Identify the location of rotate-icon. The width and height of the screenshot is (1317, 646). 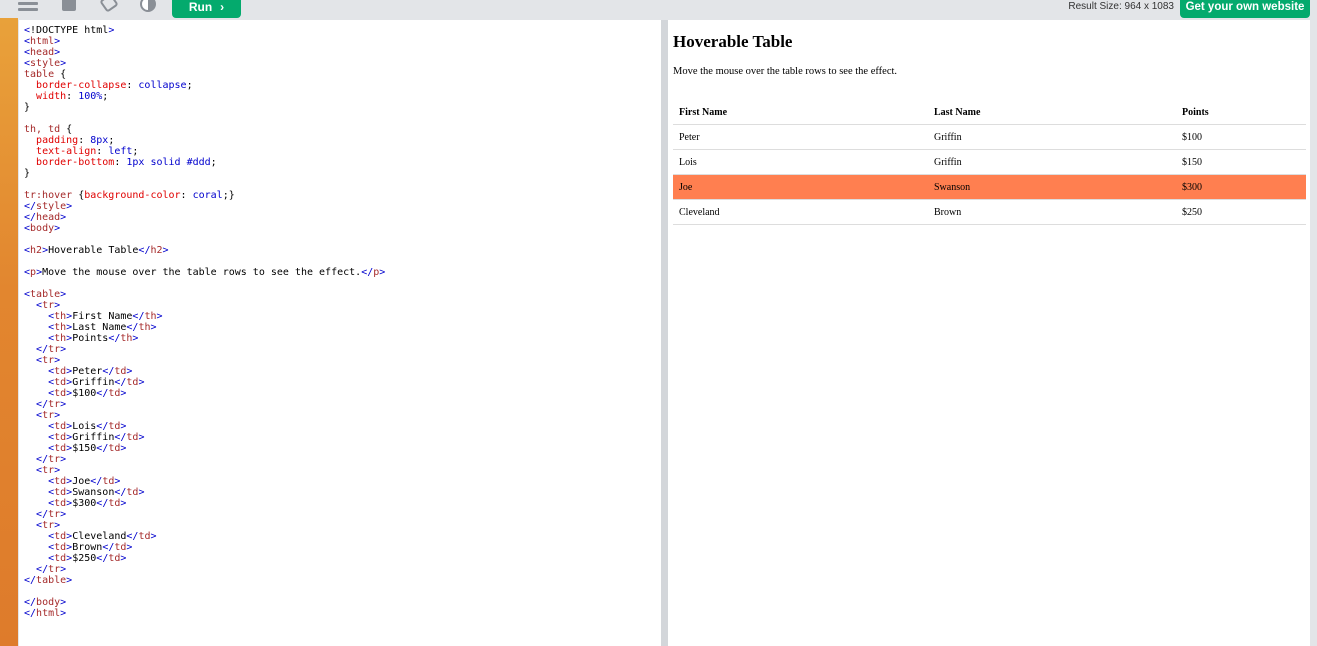
(109, 6).